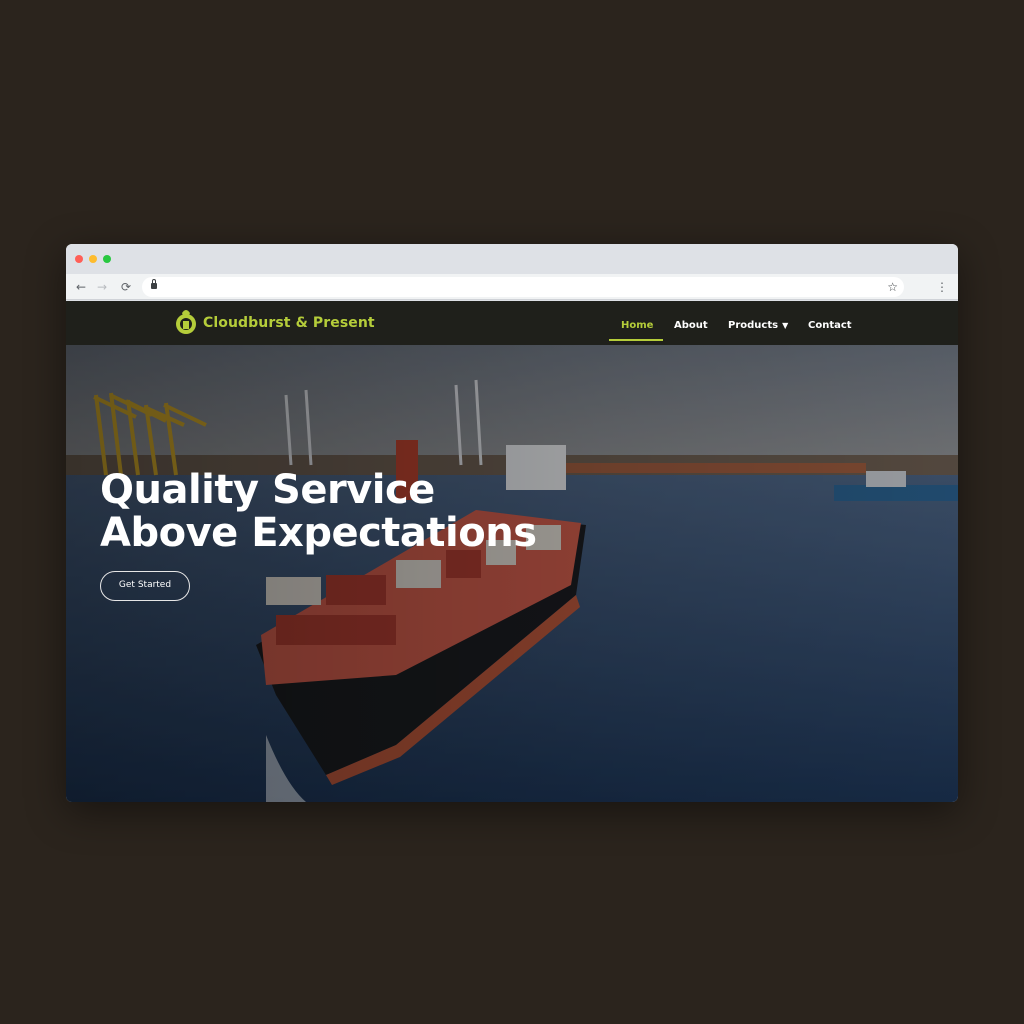 The height and width of the screenshot is (1024, 1024). I want to click on hero-headline-line-1: Quality Service, so click(267, 490).